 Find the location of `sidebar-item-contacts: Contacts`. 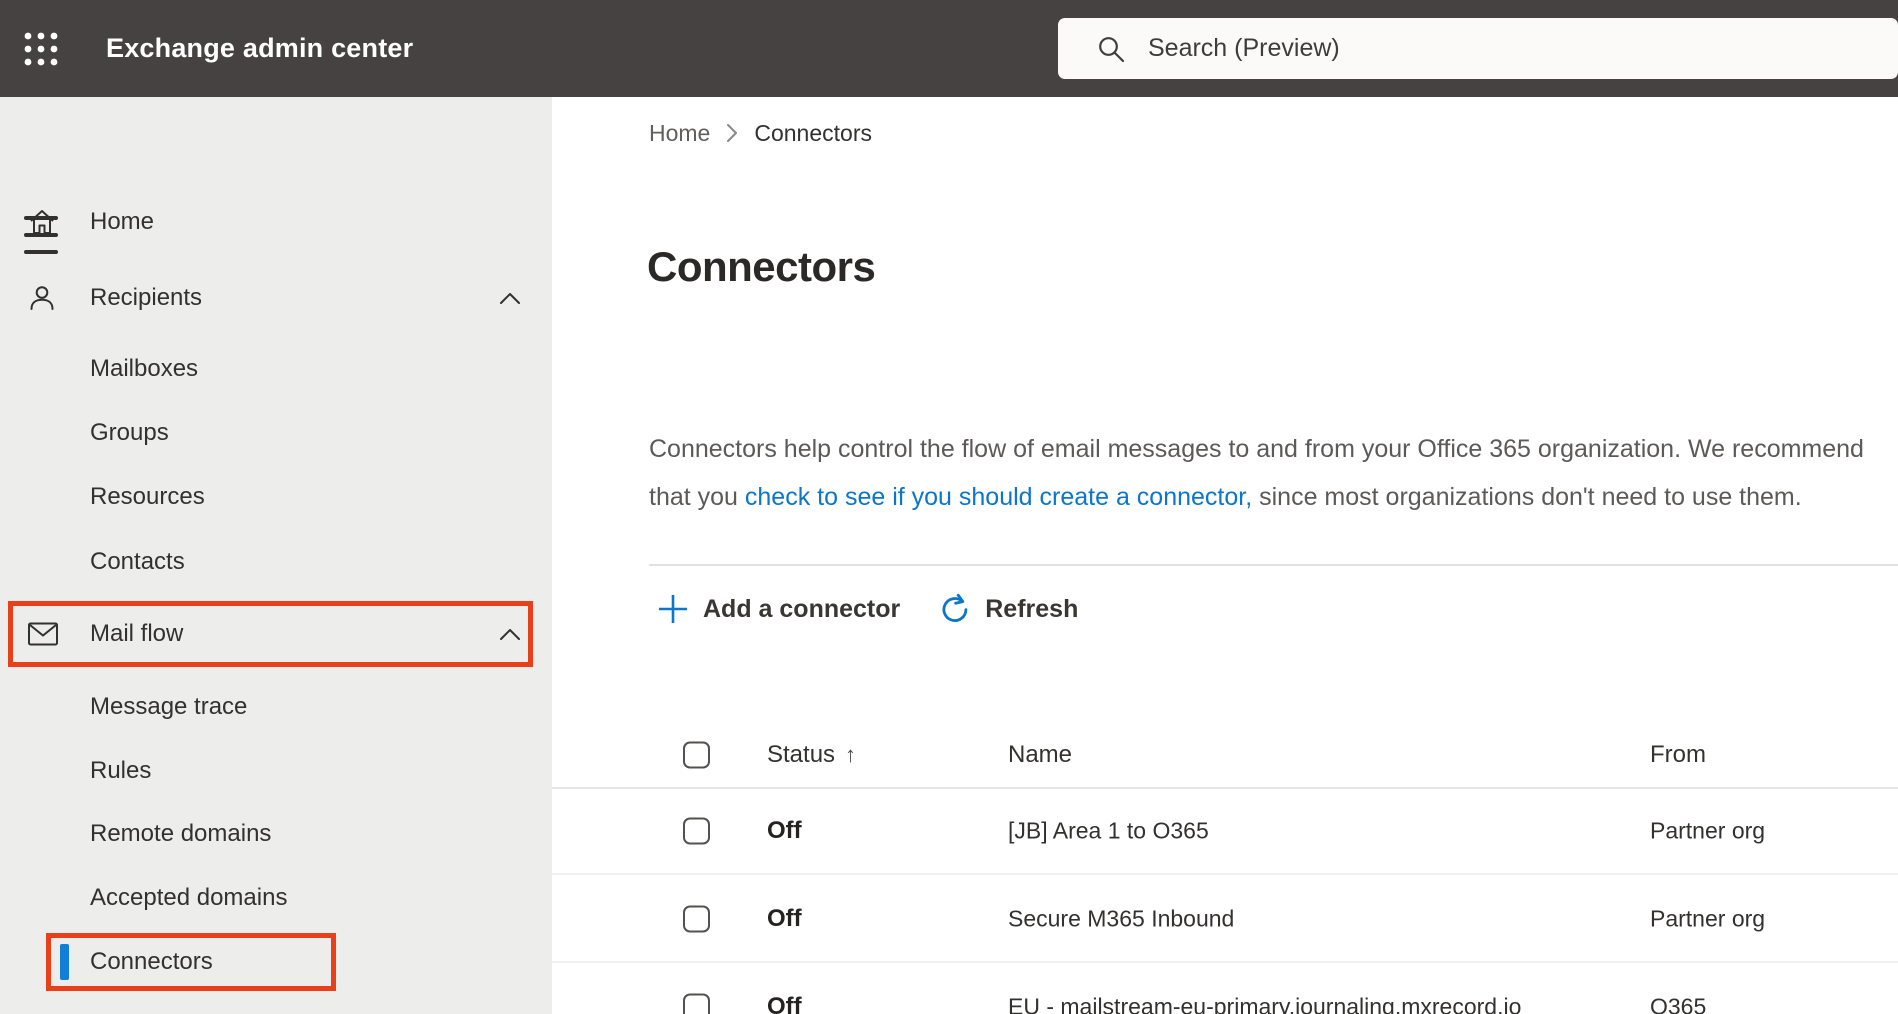

sidebar-item-contacts: Contacts is located at coordinates (276, 562).